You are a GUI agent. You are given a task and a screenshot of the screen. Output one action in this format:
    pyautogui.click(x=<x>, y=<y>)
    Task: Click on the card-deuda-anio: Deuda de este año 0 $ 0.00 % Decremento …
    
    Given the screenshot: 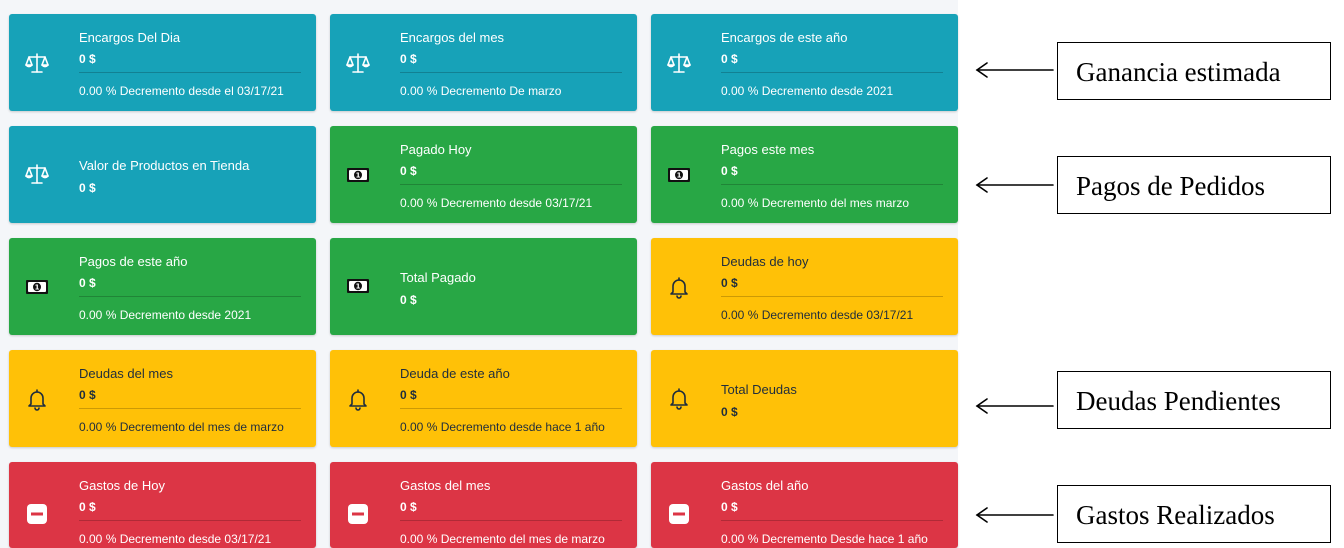 What is the action you would take?
    pyautogui.click(x=483, y=398)
    